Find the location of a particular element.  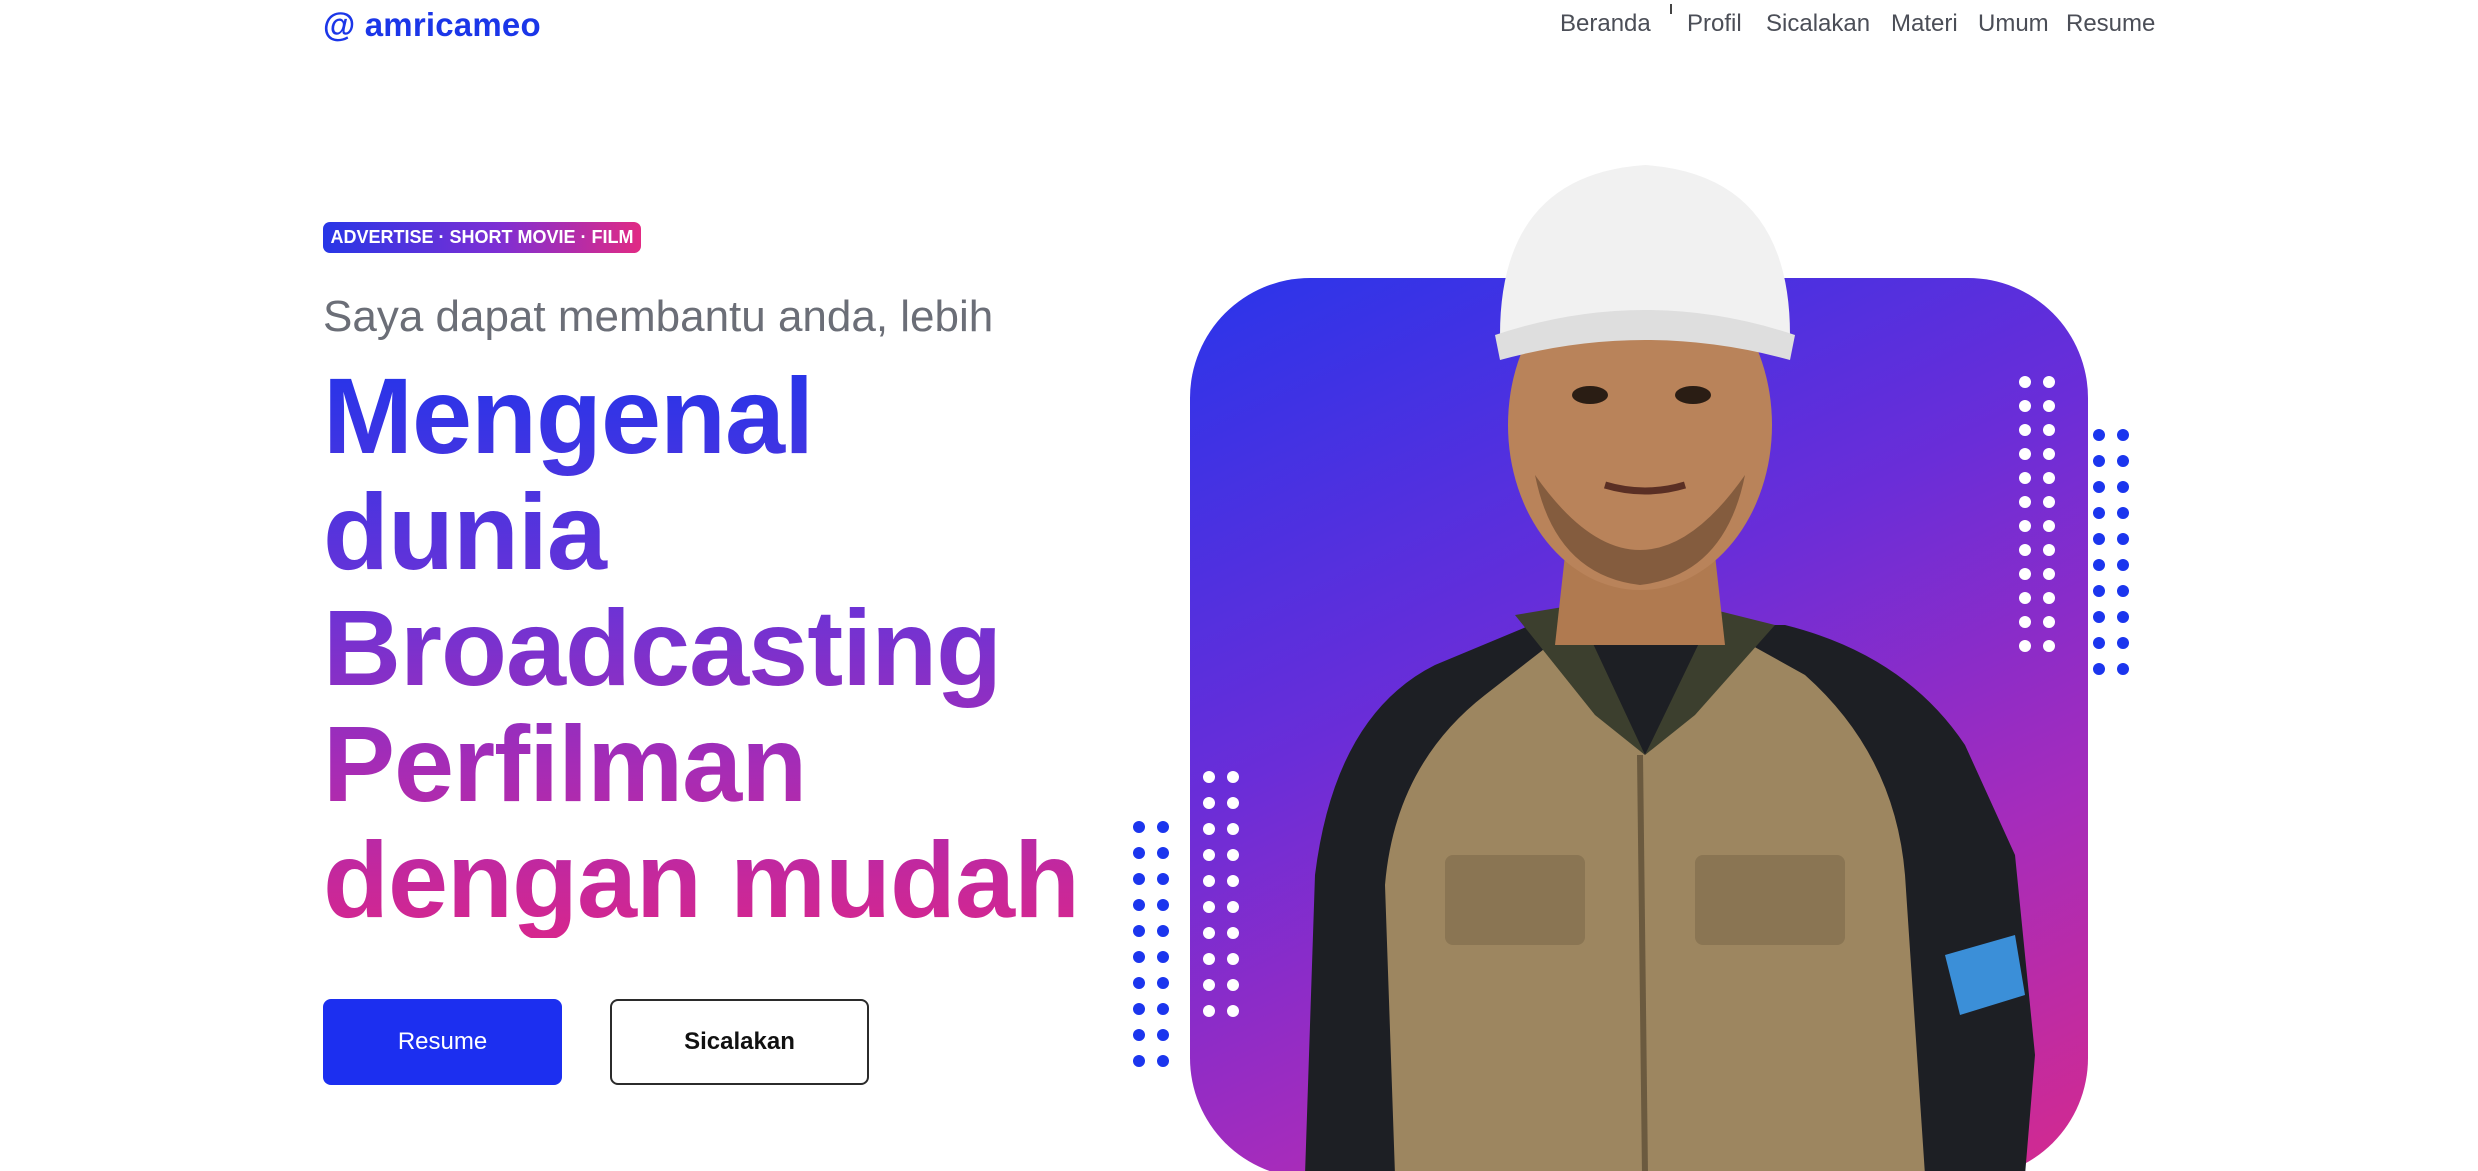

dot-pattern-blue-left is located at coordinates (1151, 944).